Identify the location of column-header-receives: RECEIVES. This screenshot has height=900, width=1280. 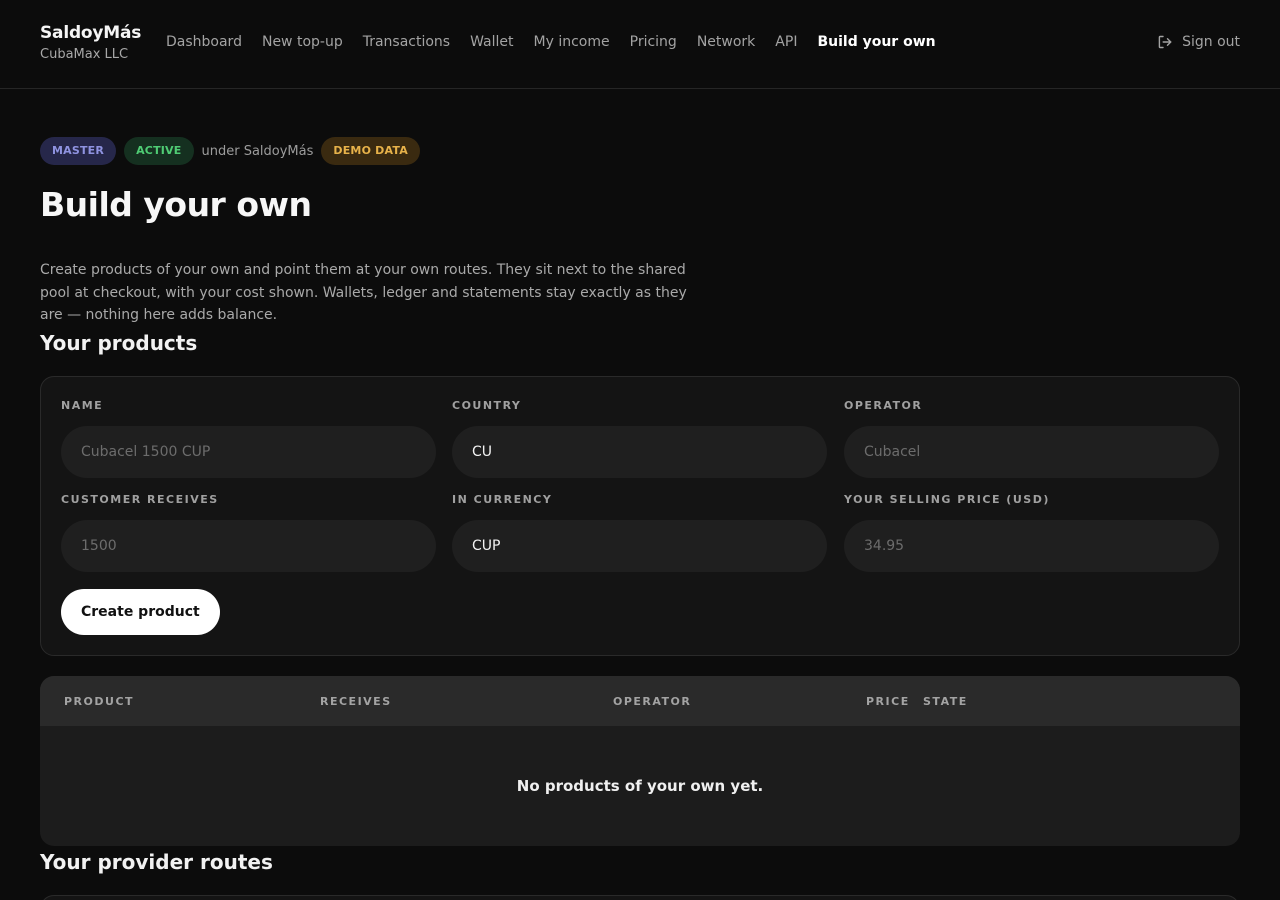
(356, 701).